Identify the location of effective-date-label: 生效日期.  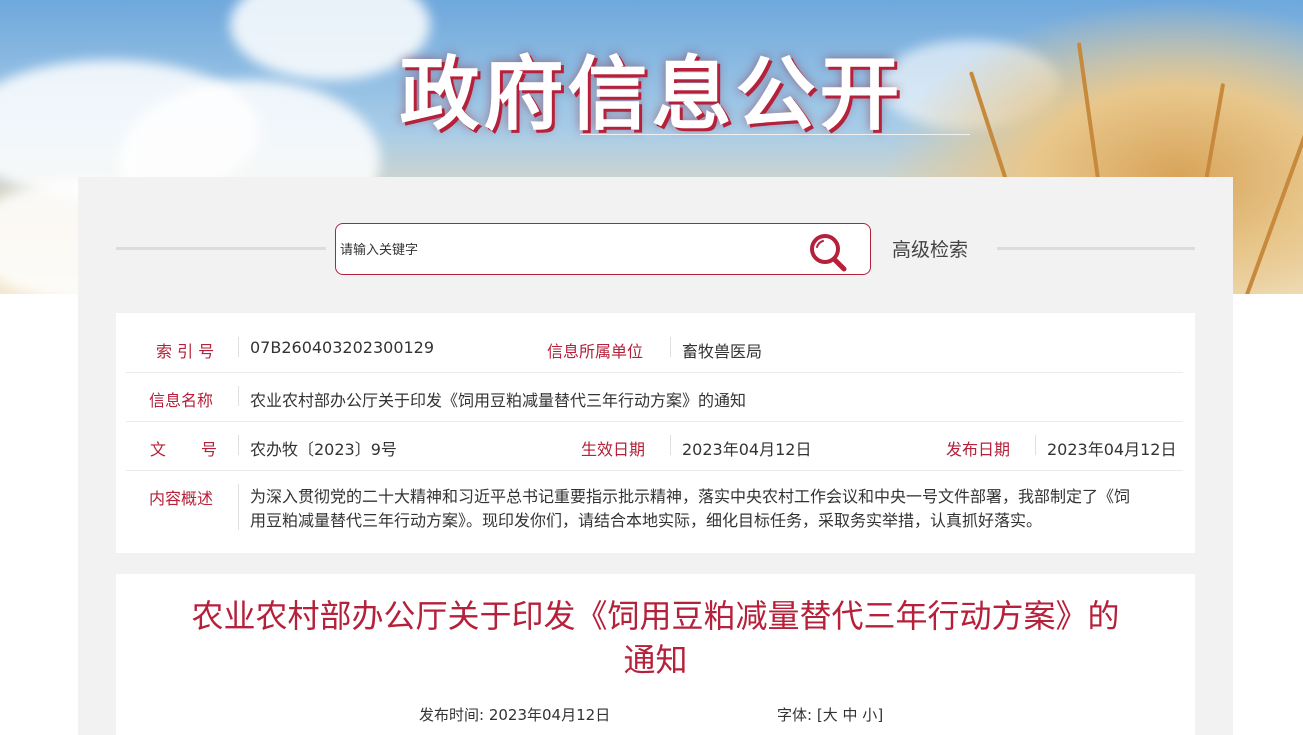
(613, 449).